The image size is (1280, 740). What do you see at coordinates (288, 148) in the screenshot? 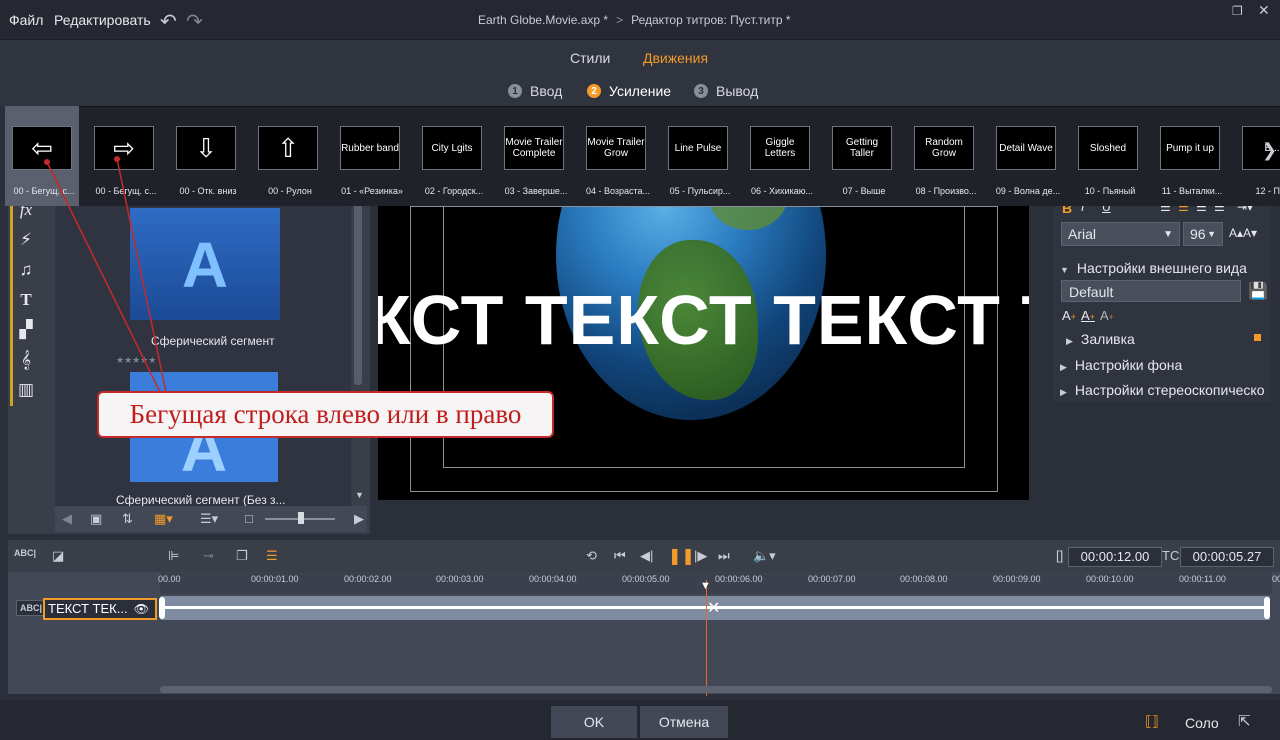
I see `motion-preset-thumb: ⇧` at bounding box center [288, 148].